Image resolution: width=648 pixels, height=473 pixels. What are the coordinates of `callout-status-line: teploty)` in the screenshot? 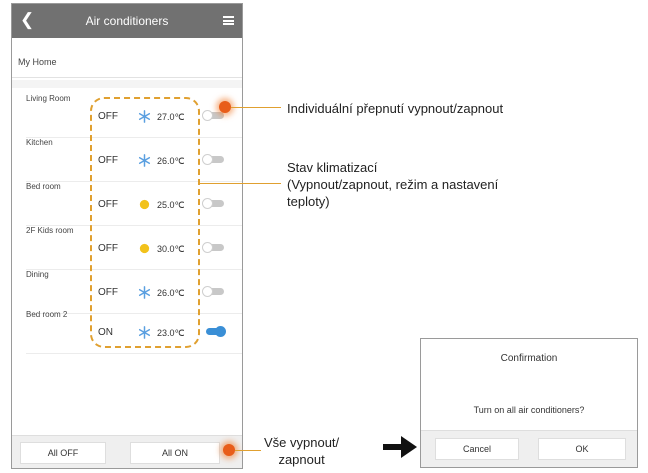 It's located at (308, 201).